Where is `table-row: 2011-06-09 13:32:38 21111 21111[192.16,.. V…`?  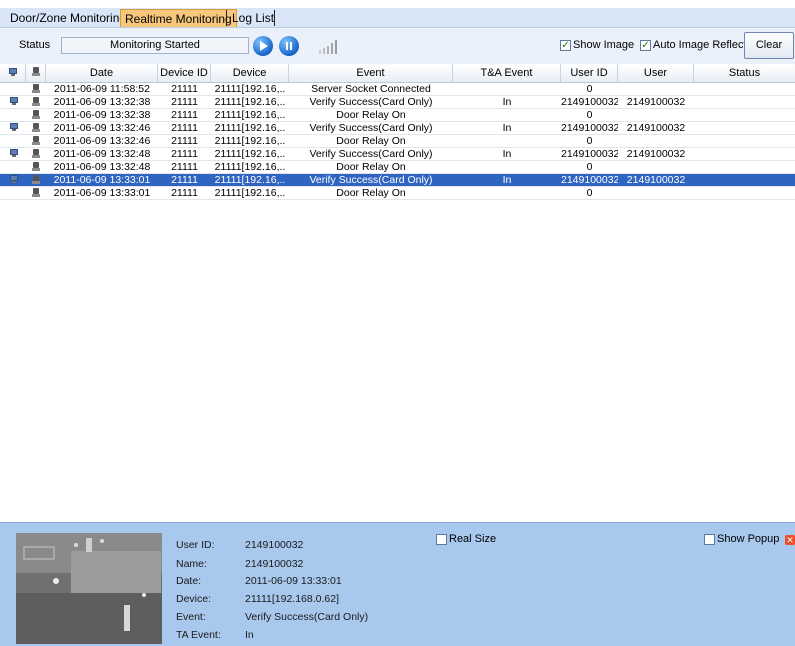 table-row: 2011-06-09 13:32:38 21111 21111[192.16,.. V… is located at coordinates (397, 102).